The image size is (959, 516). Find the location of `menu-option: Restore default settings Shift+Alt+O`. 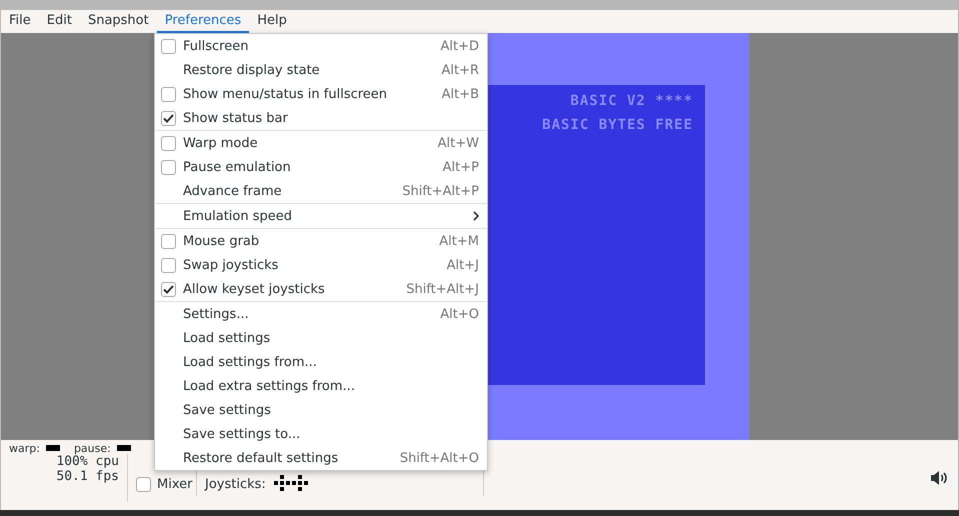

menu-option: Restore default settings Shift+Alt+O is located at coordinates (321, 458).